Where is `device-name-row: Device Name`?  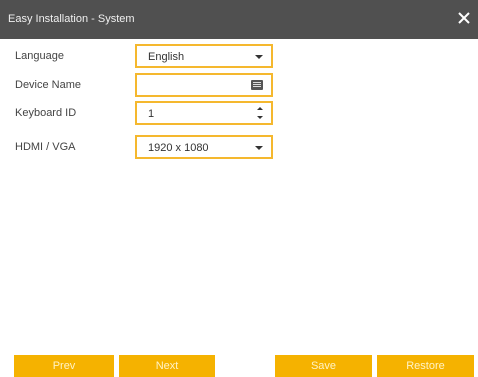
device-name-row: Device Name is located at coordinates (239, 85).